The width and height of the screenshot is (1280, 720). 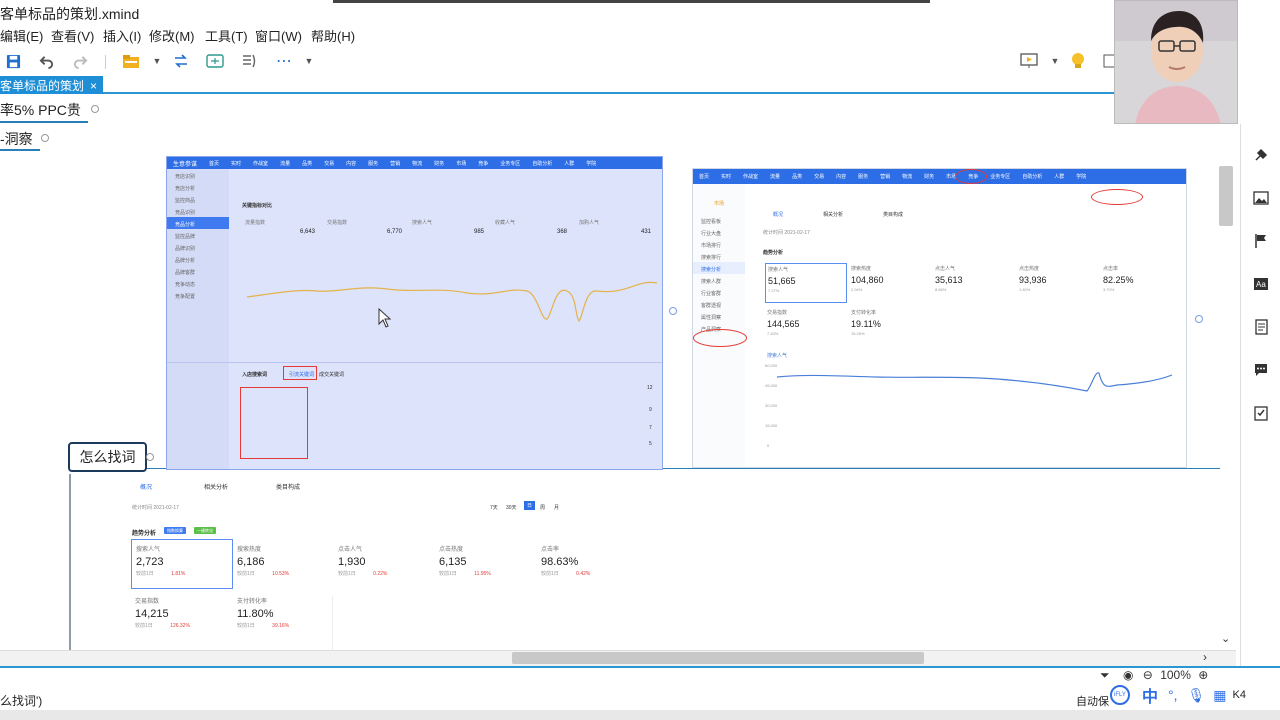 What do you see at coordinates (52, 85) in the screenshot?
I see `document-tab: 客单标品的策划 ×` at bounding box center [52, 85].